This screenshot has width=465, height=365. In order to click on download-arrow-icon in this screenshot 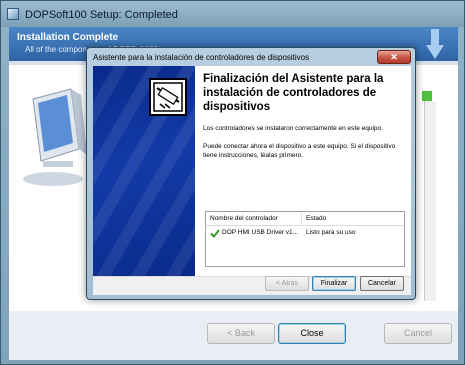, I will do `click(435, 44)`.